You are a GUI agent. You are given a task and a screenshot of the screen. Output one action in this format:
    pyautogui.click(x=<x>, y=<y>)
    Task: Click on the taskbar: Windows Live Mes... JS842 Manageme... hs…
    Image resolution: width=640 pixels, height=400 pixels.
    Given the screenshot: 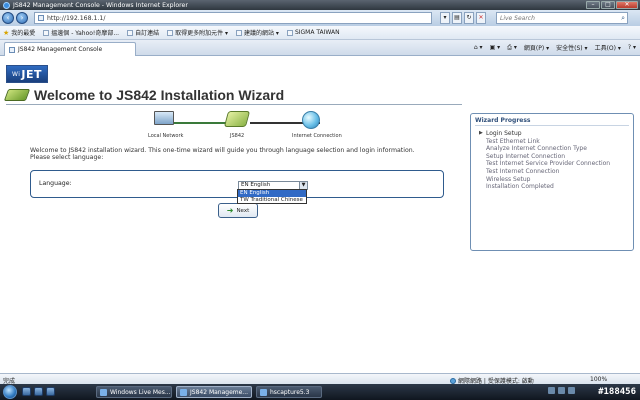 What is the action you would take?
    pyautogui.click(x=320, y=392)
    